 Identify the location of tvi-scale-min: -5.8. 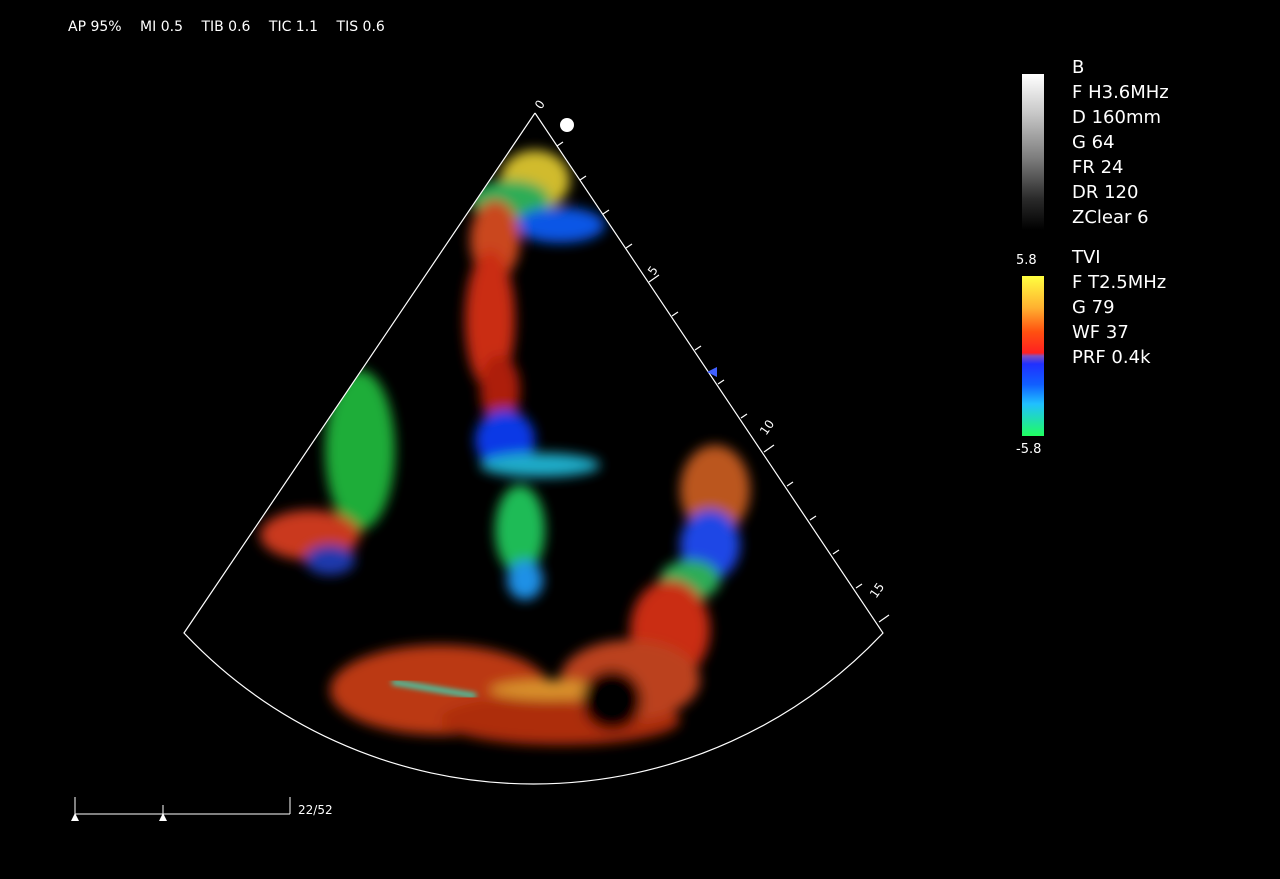
(1029, 449).